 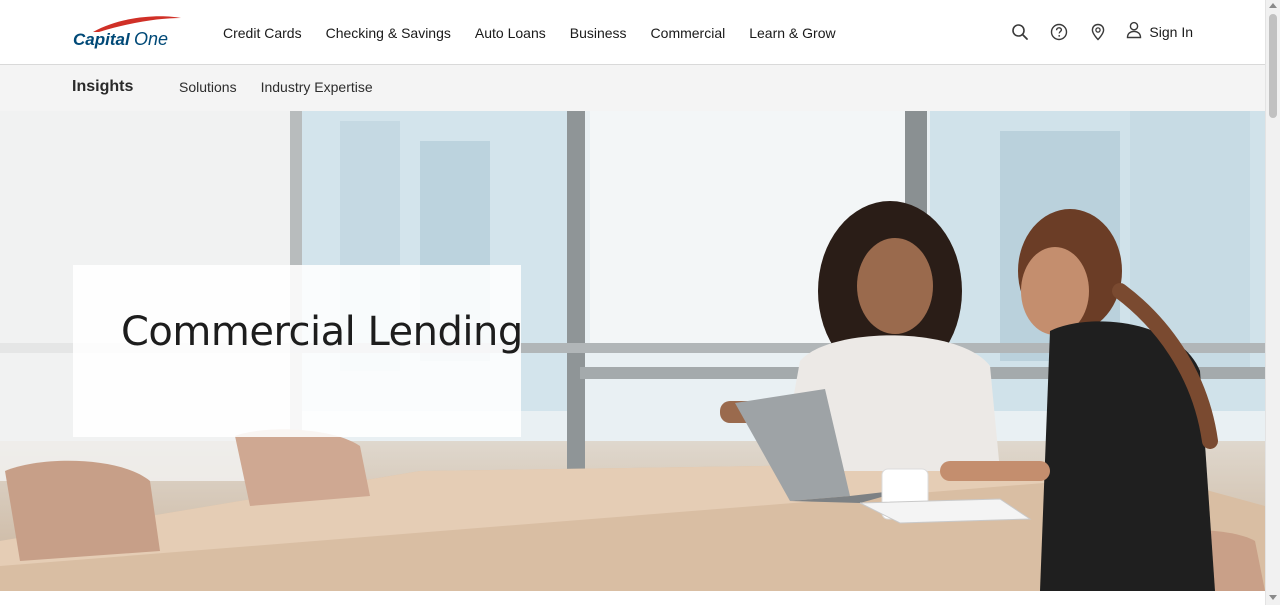 What do you see at coordinates (322, 332) in the screenshot?
I see `hero-title: Commercial Lending` at bounding box center [322, 332].